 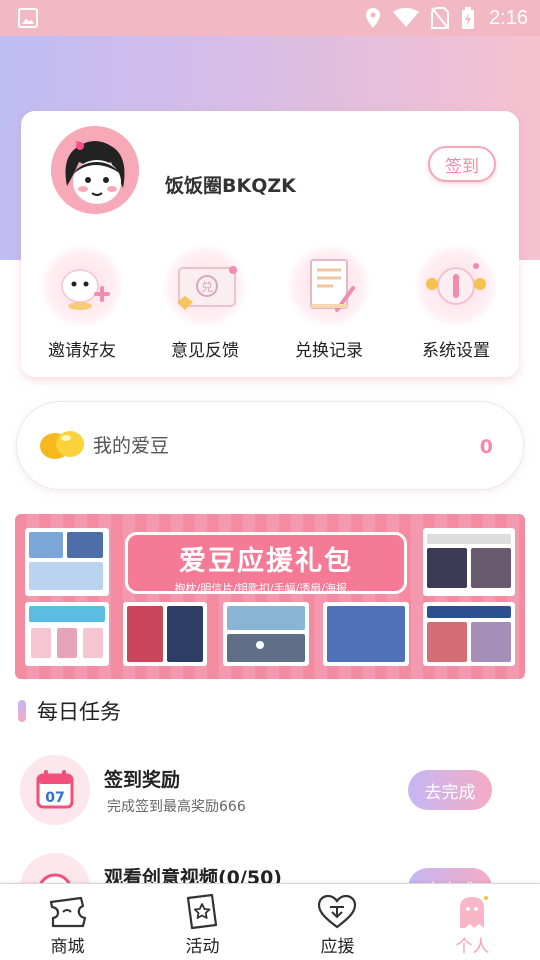 I want to click on quick-action-label: 意见反馈, so click(x=205, y=351).